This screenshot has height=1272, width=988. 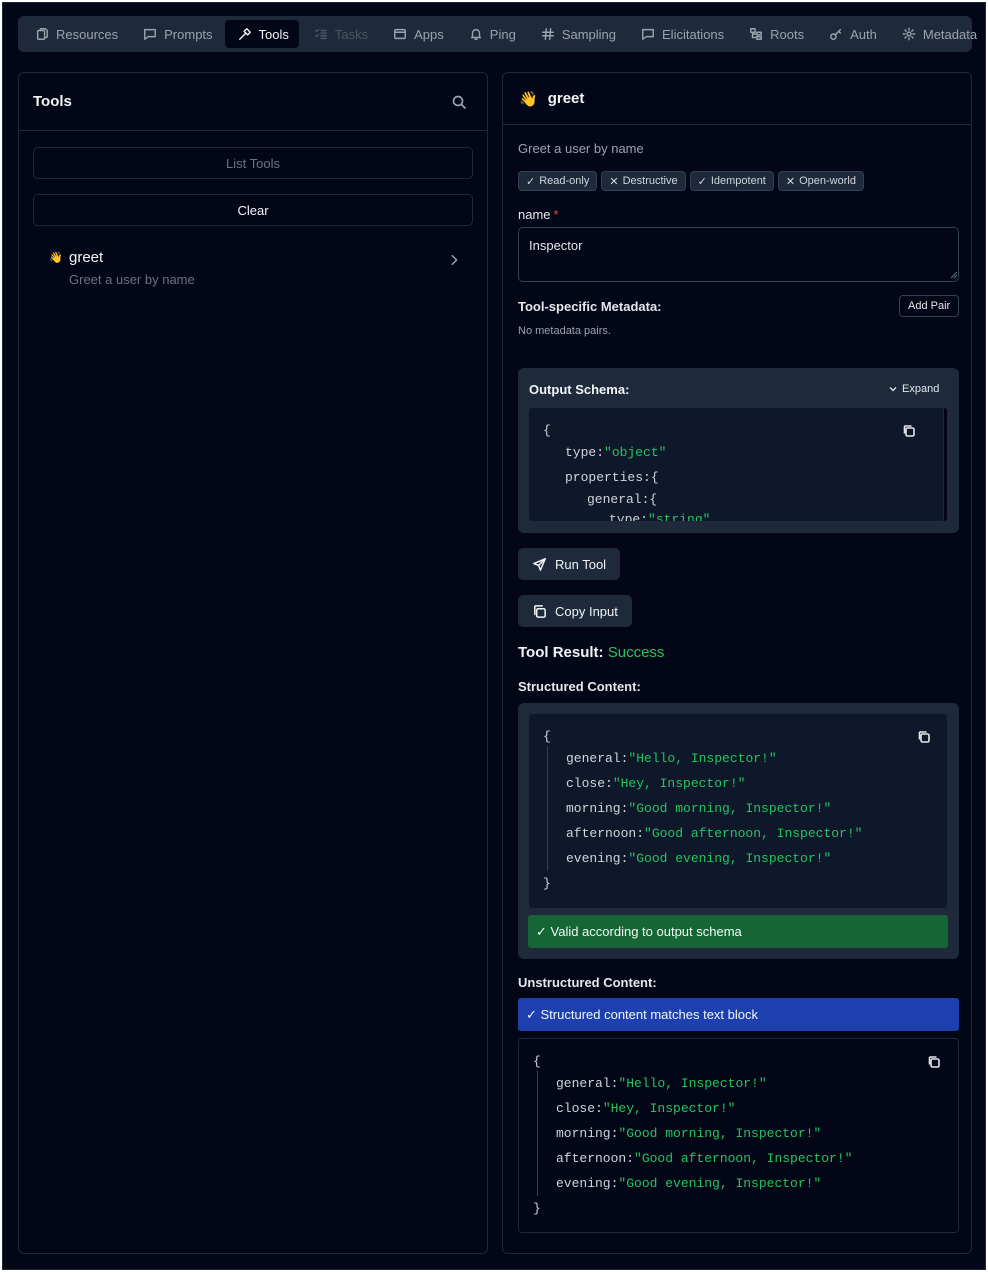 What do you see at coordinates (614, 181) in the screenshot?
I see `x-icon: ✕` at bounding box center [614, 181].